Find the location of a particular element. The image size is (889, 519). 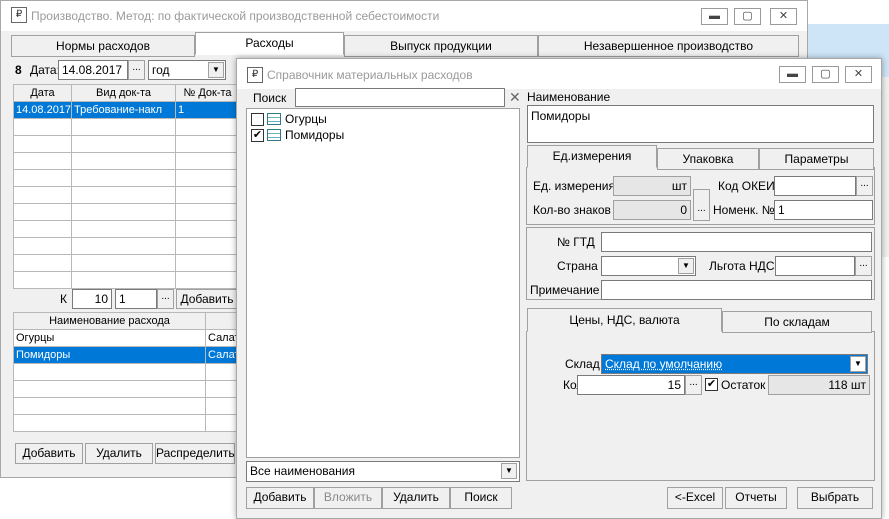

add-doc-button: Добавить is located at coordinates (207, 299).